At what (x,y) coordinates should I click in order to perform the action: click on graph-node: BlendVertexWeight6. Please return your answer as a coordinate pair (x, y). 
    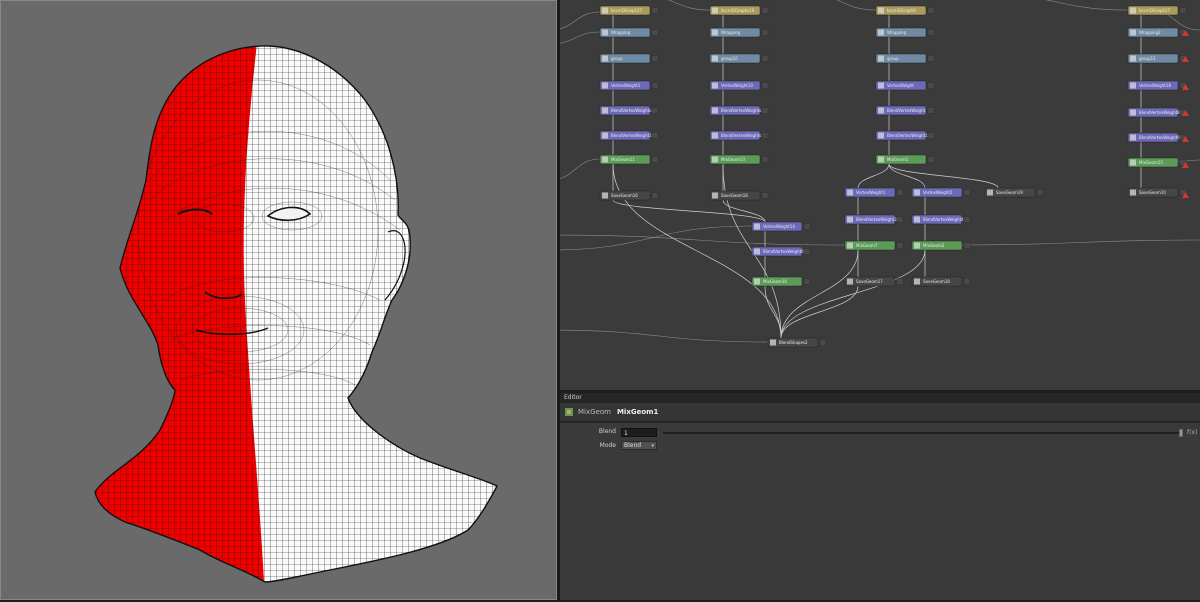
    Looking at the image, I should click on (781, 251).